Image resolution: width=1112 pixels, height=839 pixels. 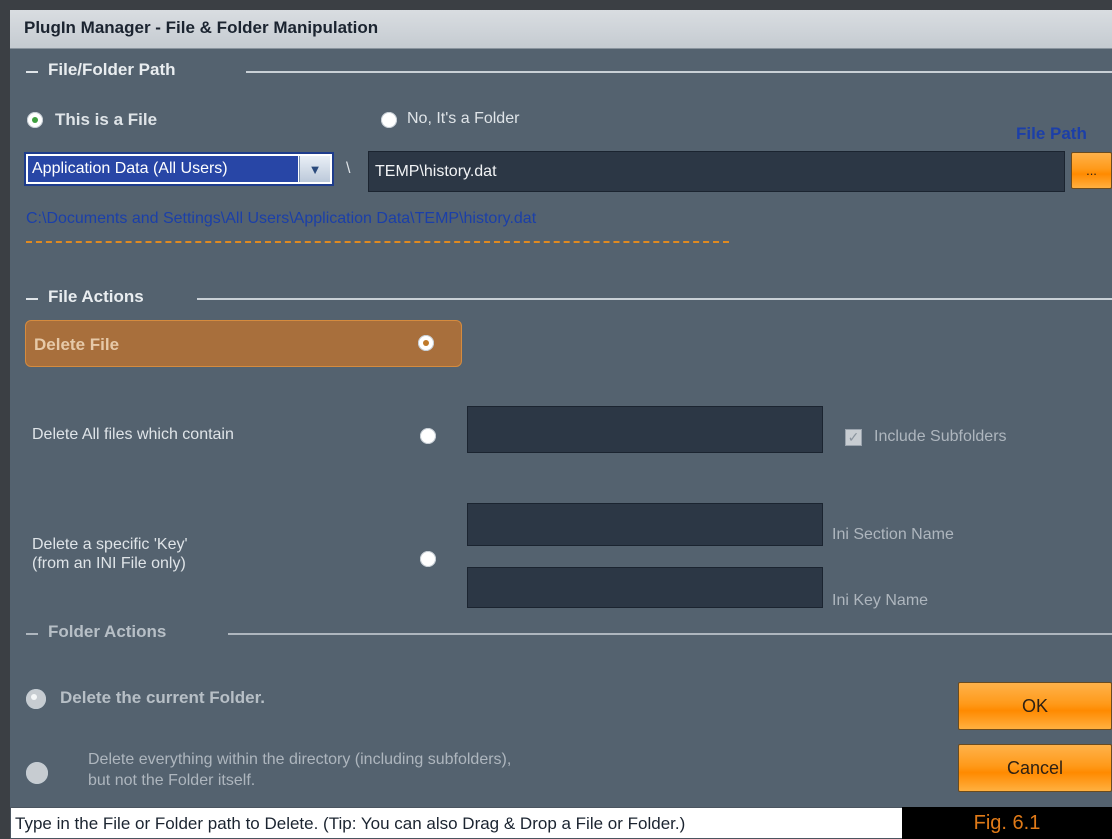 What do you see at coordinates (109, 563) in the screenshot?
I see `delete-key-label-line2: (from an INI File only)` at bounding box center [109, 563].